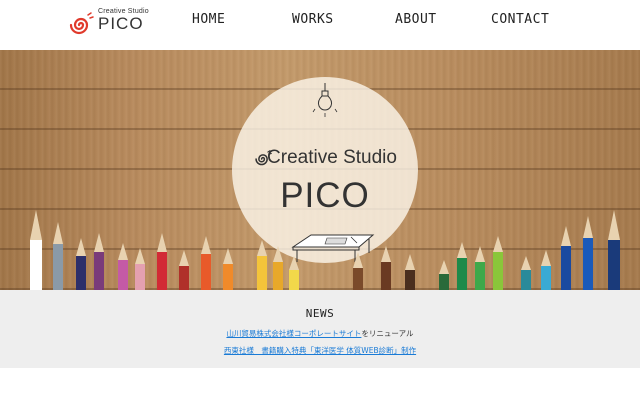 This screenshot has width=640, height=400. Describe the element at coordinates (520, 19) in the screenshot. I see `nav-contact: CONTACT` at that location.